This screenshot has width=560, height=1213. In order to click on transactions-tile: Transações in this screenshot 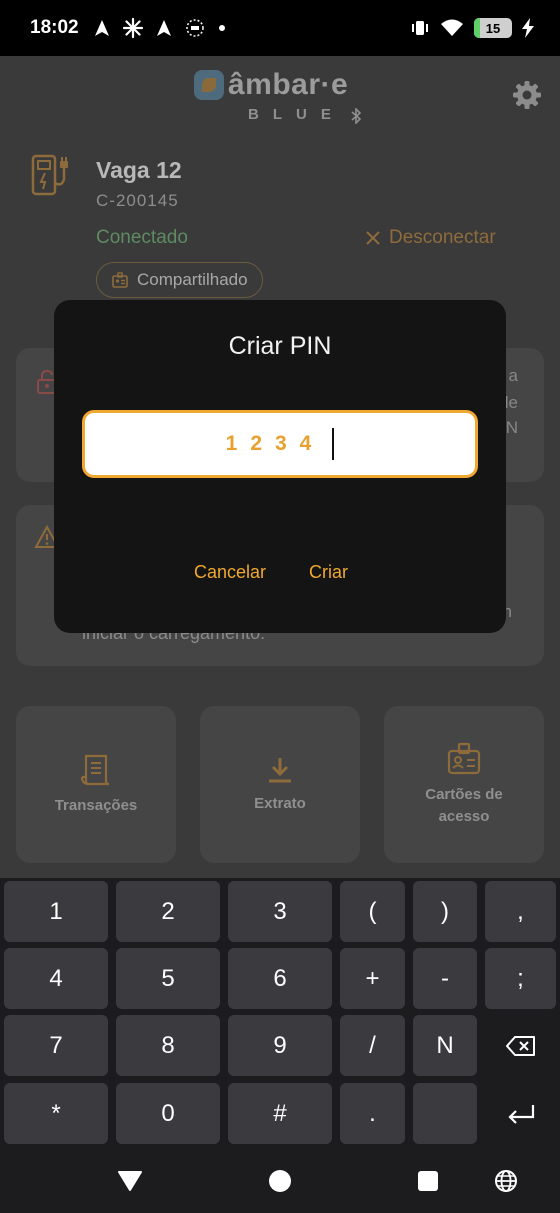, I will do `click(96, 784)`.